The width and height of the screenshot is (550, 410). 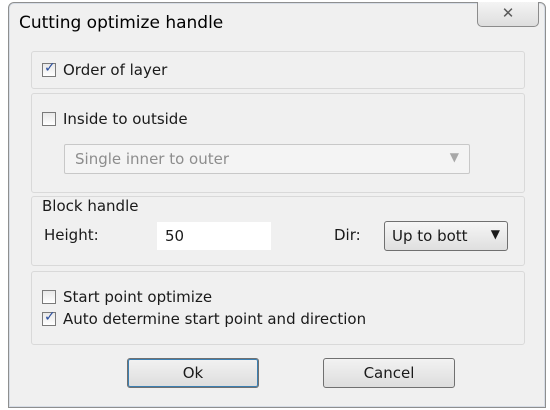 What do you see at coordinates (152, 159) in the screenshot?
I see `mode-select-value: Single inner to outer` at bounding box center [152, 159].